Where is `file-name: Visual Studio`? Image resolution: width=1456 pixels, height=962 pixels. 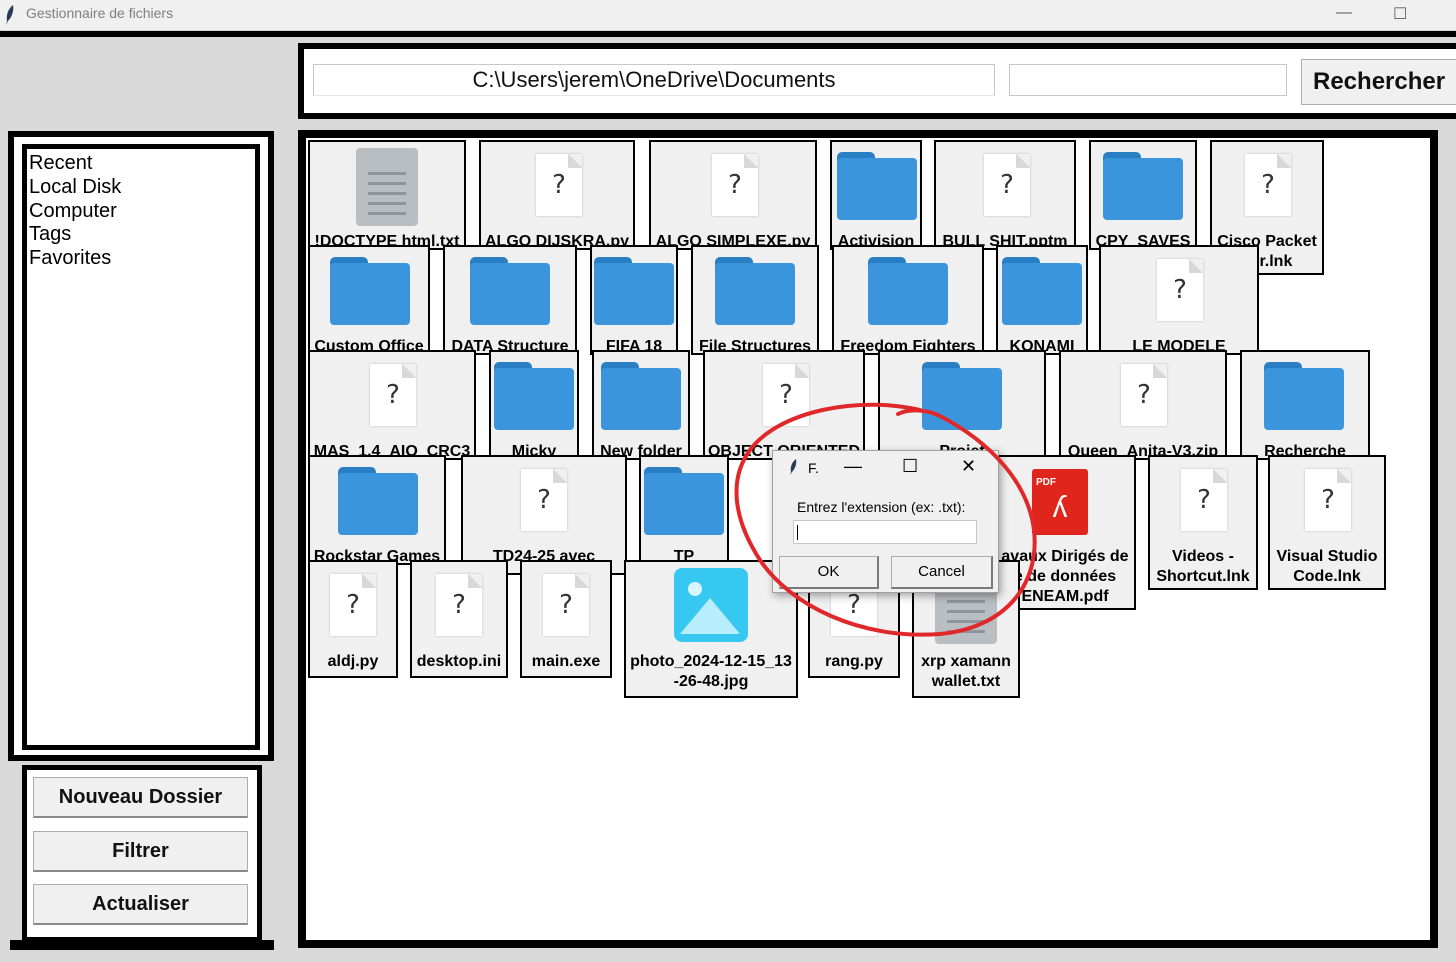
file-name: Visual Studio is located at coordinates (1327, 556).